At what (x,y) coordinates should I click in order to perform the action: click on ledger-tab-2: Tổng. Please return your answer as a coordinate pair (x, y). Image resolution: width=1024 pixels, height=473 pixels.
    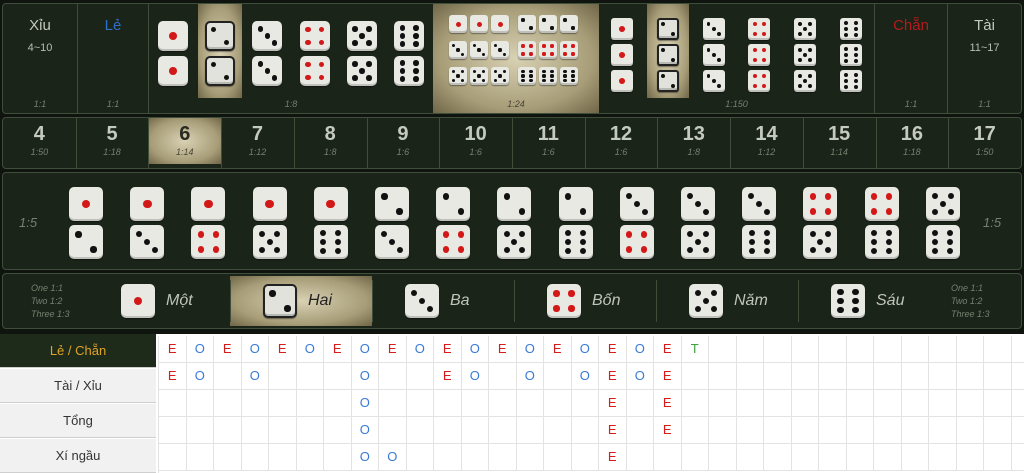
    Looking at the image, I should click on (78, 421).